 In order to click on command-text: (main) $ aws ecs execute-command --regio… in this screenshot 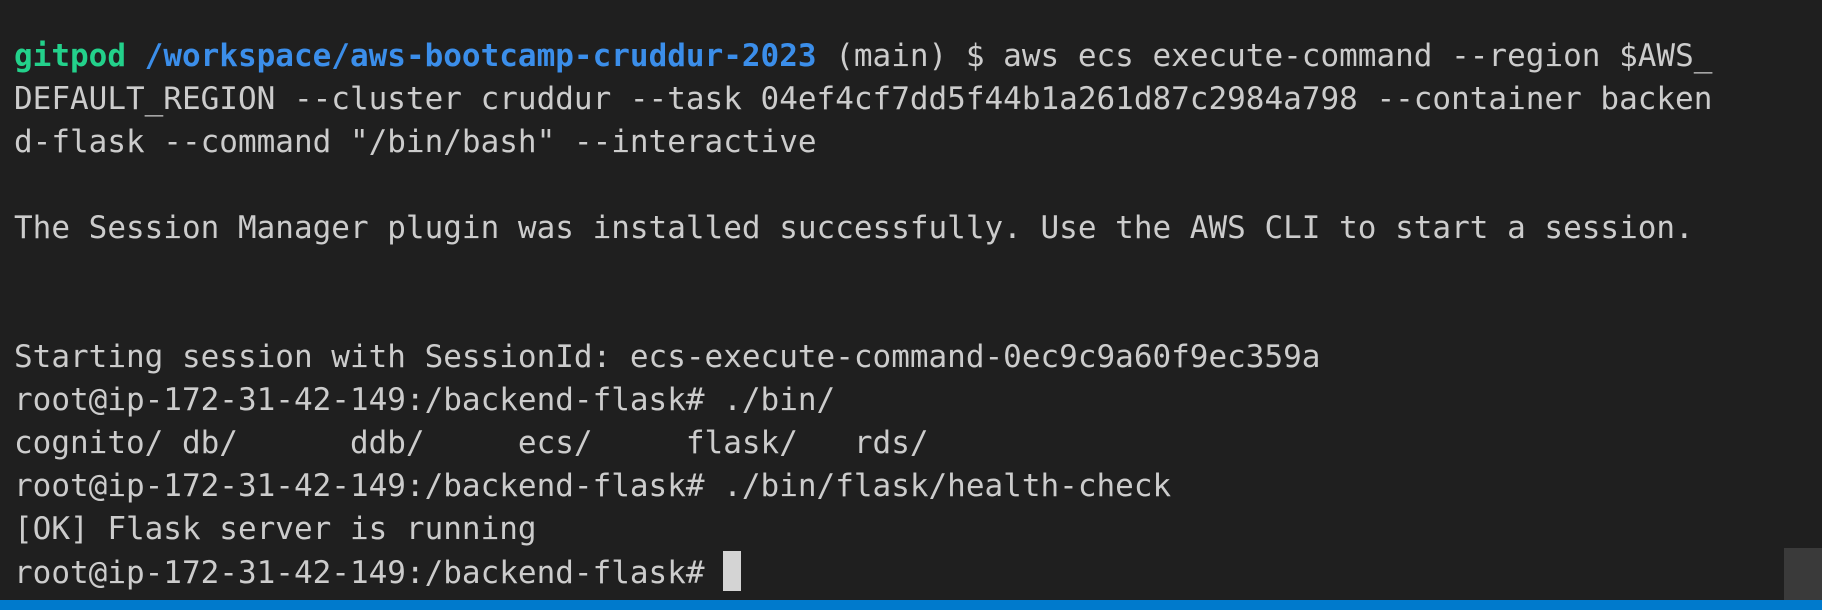, I will do `click(1264, 56)`.